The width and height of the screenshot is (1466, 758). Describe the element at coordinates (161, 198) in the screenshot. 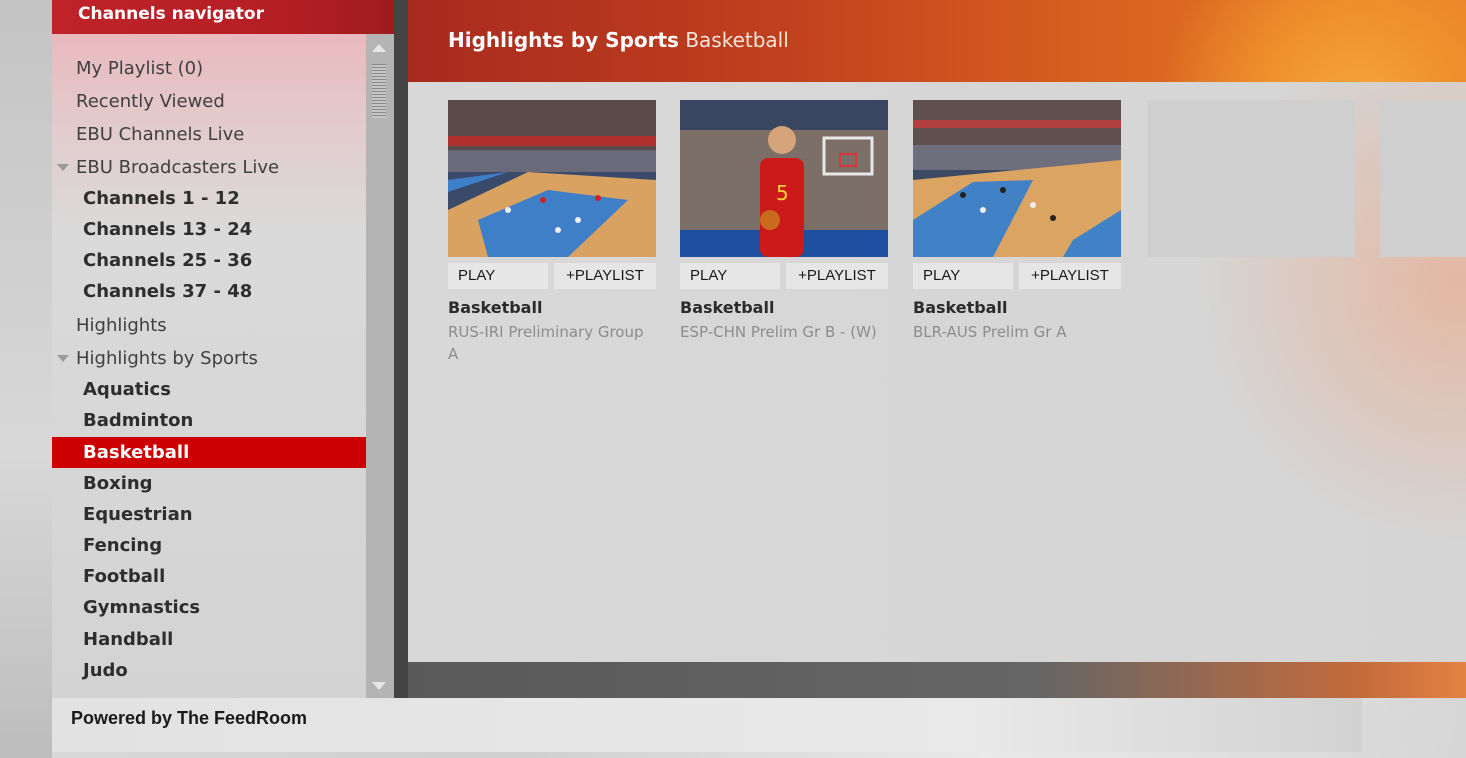

I see `nav-item-label: Channels 1 - 12` at that location.